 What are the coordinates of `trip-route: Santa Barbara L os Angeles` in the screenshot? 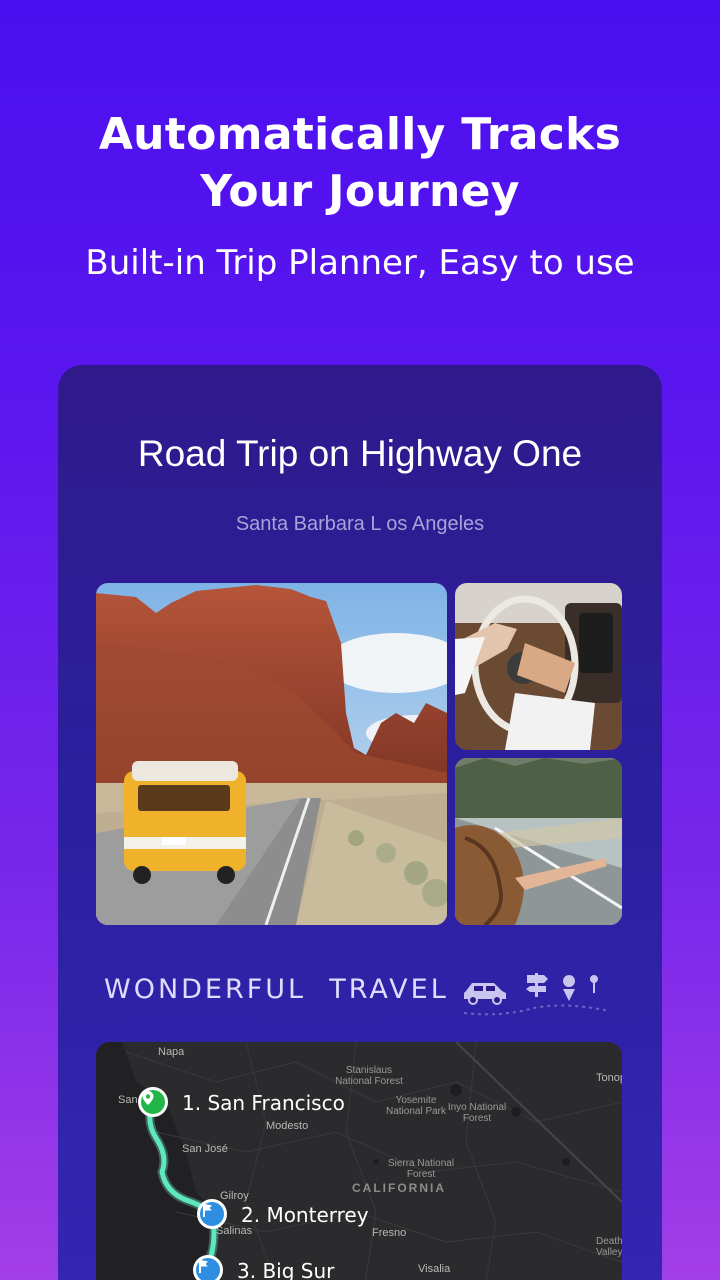 It's located at (360, 524).